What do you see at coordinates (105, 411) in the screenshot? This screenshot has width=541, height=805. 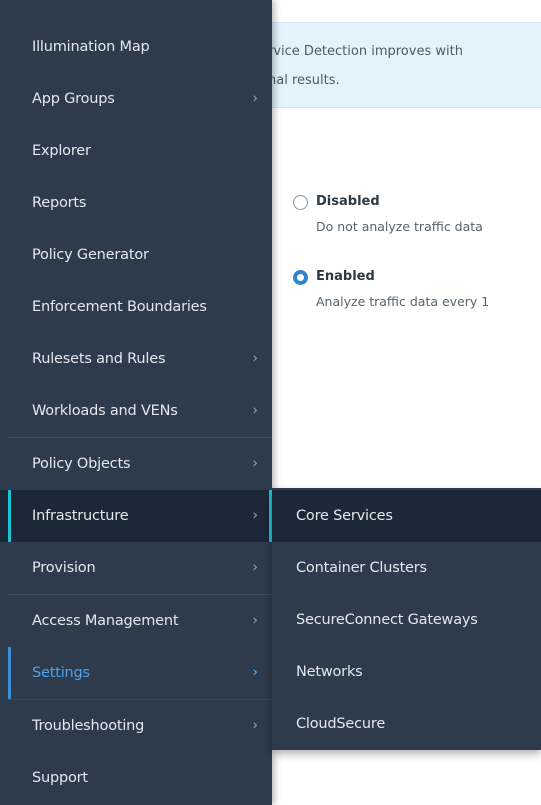 I see `menu-item-label: Workloads and VENs` at bounding box center [105, 411].